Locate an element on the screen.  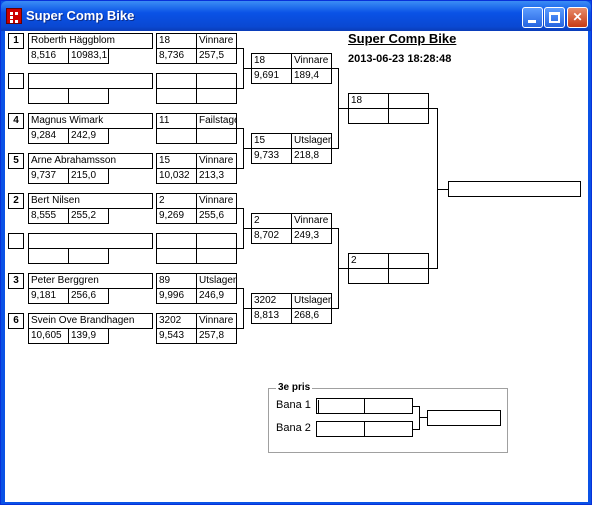
seed-box: 4 is located at coordinates (16, 121).